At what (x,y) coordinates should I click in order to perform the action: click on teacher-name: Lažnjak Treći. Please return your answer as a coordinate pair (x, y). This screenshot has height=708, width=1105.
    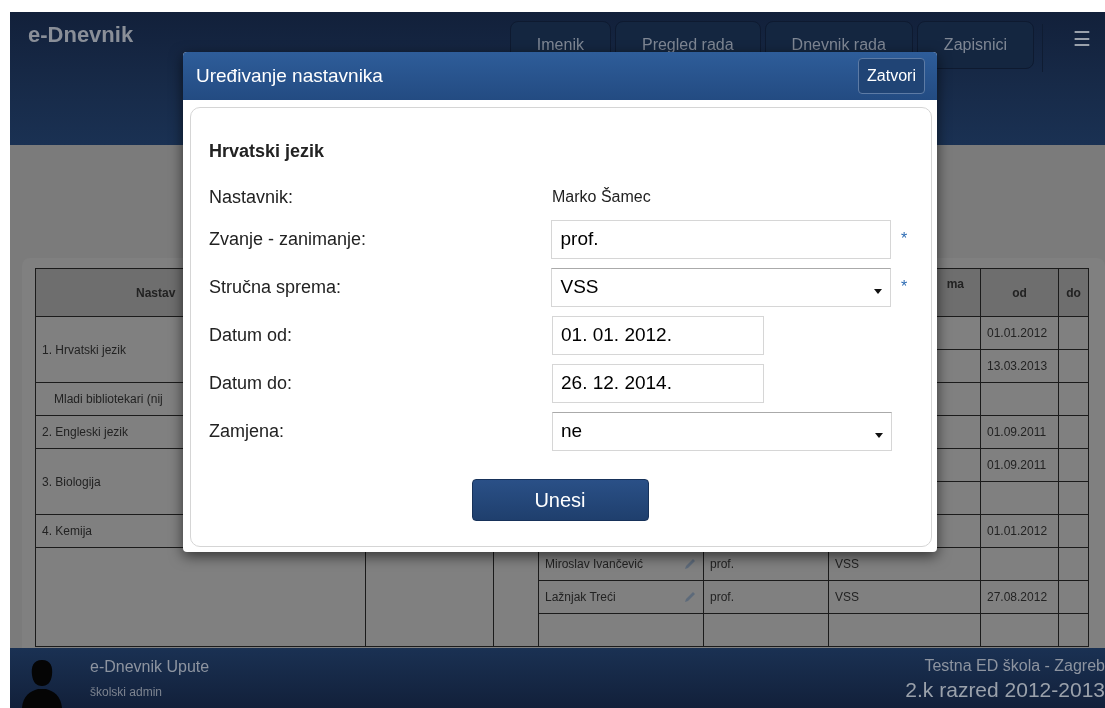
    Looking at the image, I should click on (580, 597).